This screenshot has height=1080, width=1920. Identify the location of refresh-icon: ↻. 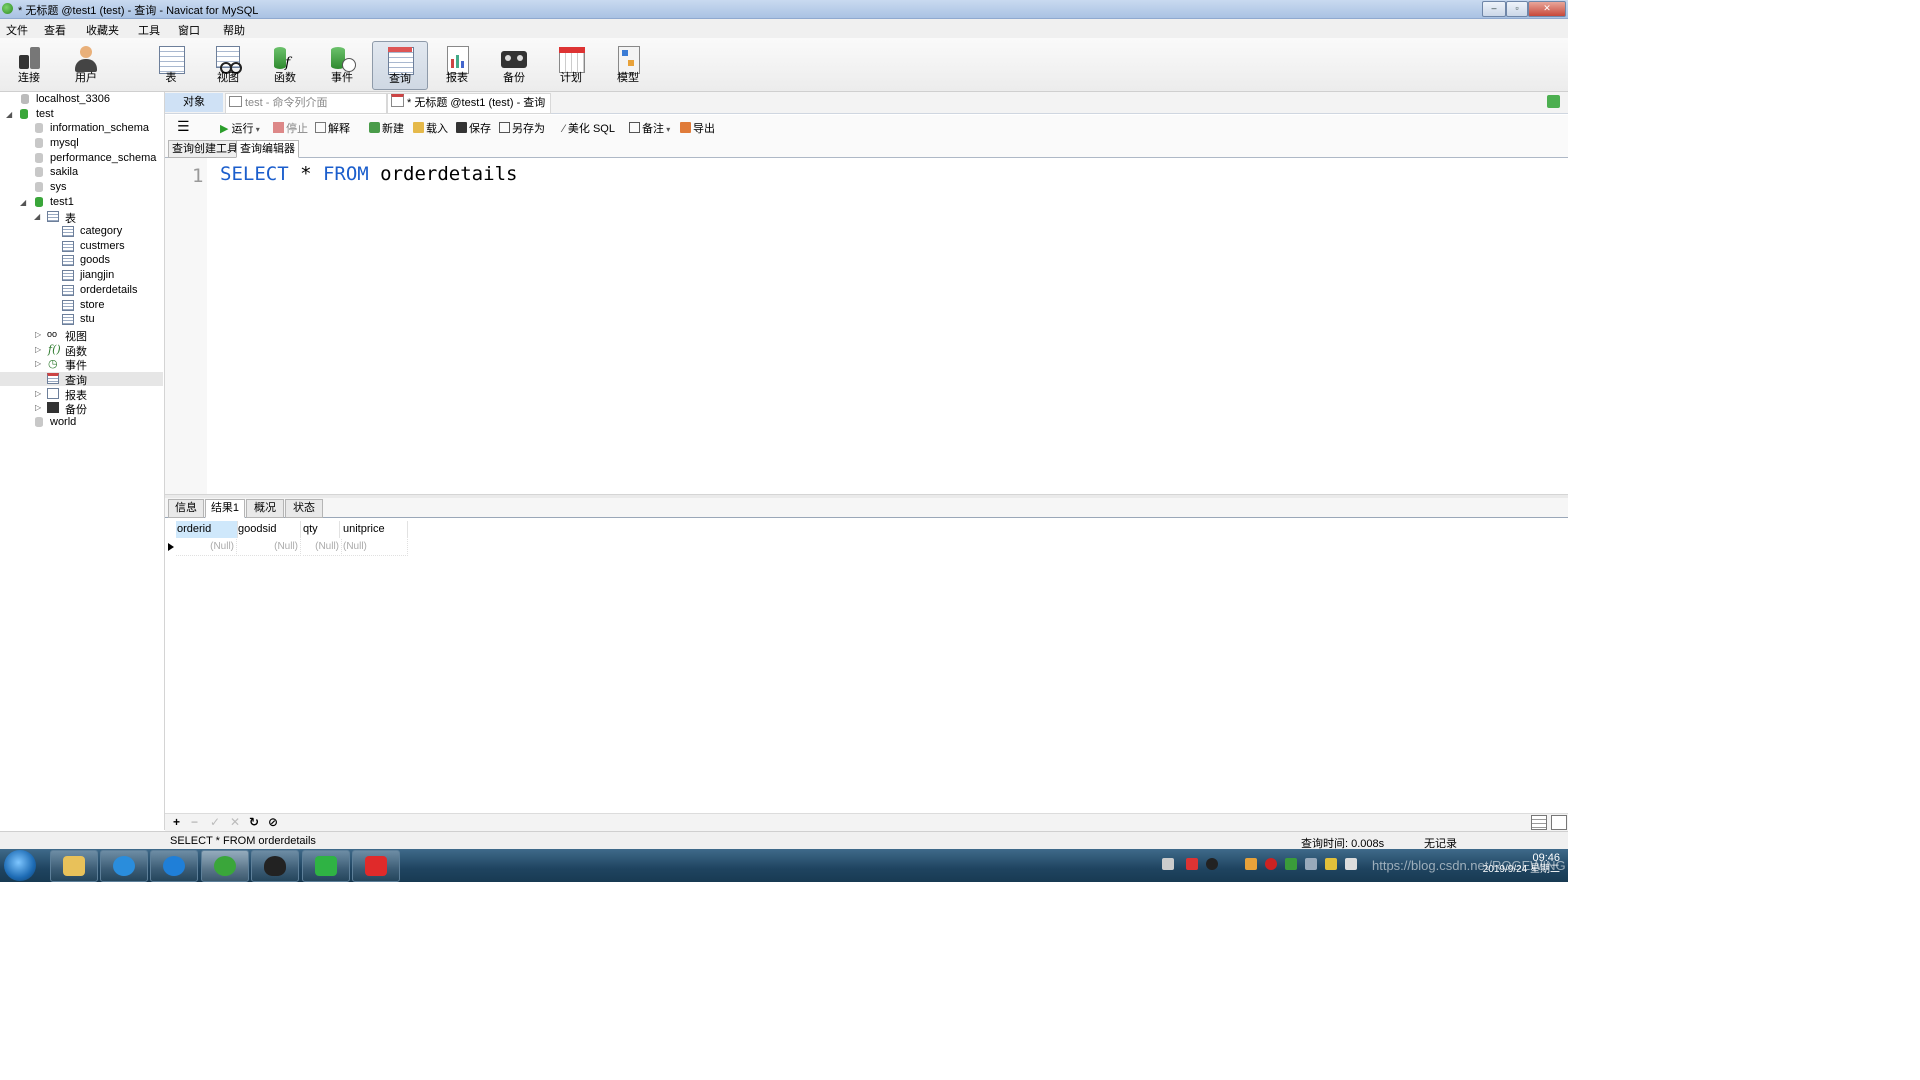
(254, 822).